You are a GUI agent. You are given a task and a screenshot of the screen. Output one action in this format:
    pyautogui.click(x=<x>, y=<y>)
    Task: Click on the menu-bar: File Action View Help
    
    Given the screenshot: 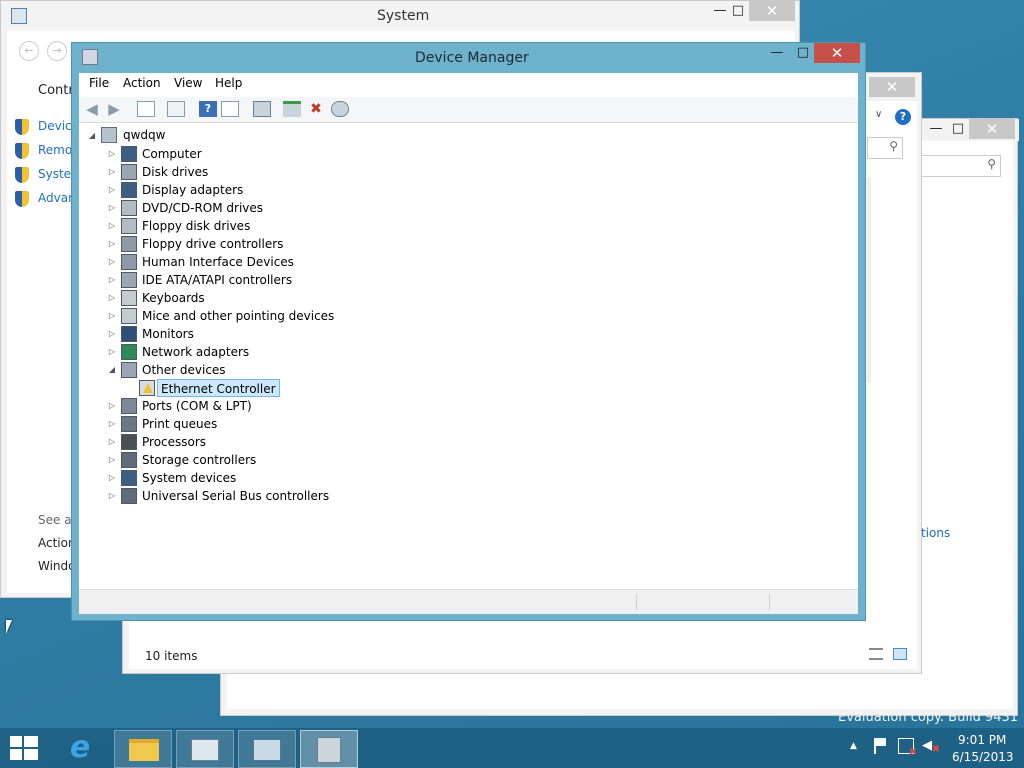 What is the action you would take?
    pyautogui.click(x=468, y=84)
    